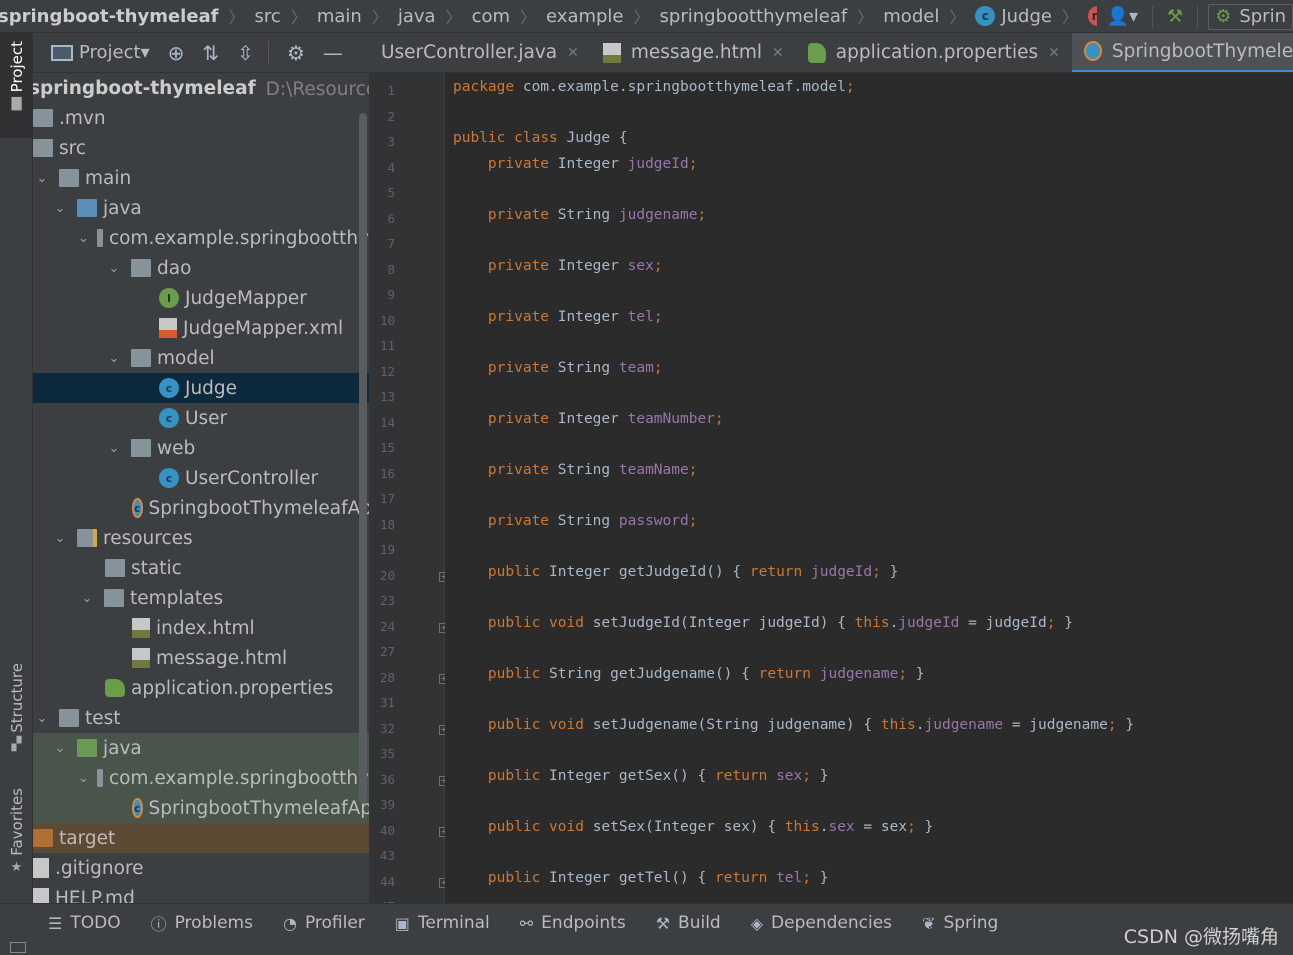  I want to click on tool-dependencies: ◈ Dependencies, so click(821, 923).